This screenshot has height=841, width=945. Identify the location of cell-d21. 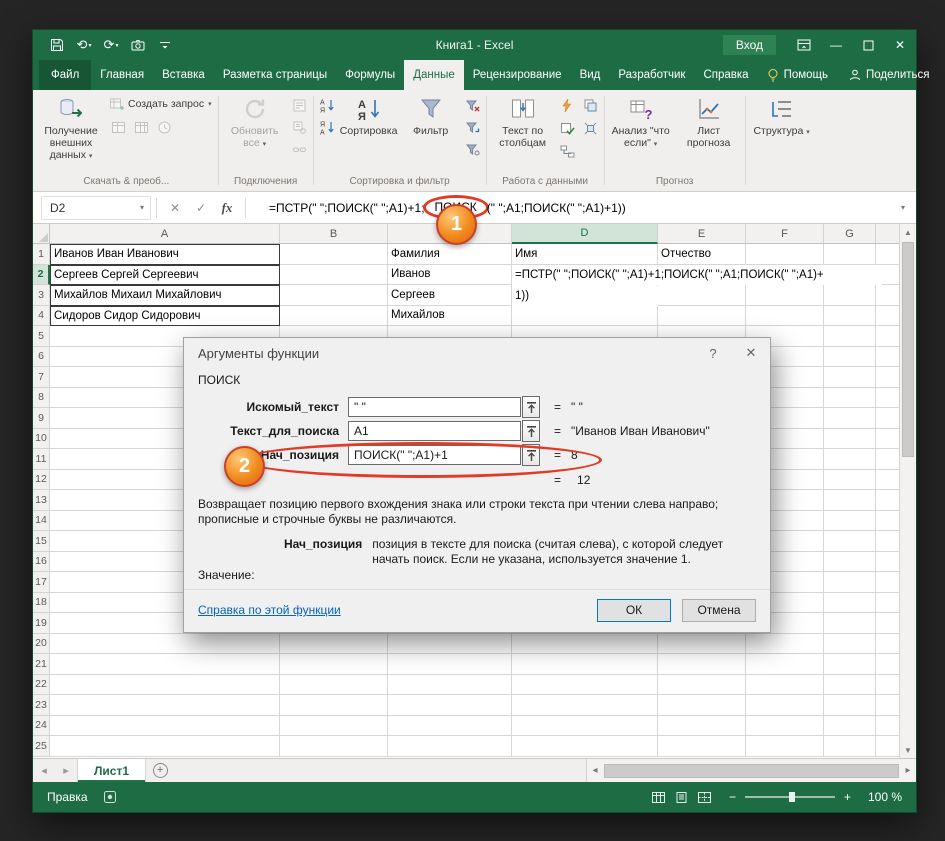
(585, 664).